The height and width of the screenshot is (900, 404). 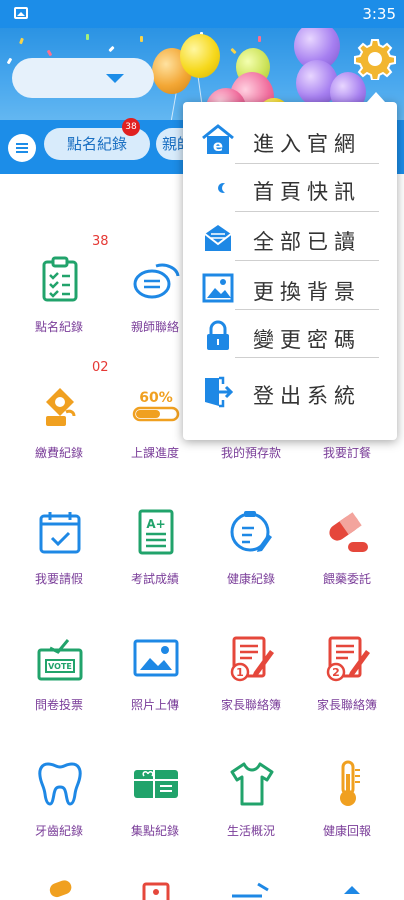 What do you see at coordinates (58, 831) in the screenshot?
I see `tile-label: 牙齒紀錄` at bounding box center [58, 831].